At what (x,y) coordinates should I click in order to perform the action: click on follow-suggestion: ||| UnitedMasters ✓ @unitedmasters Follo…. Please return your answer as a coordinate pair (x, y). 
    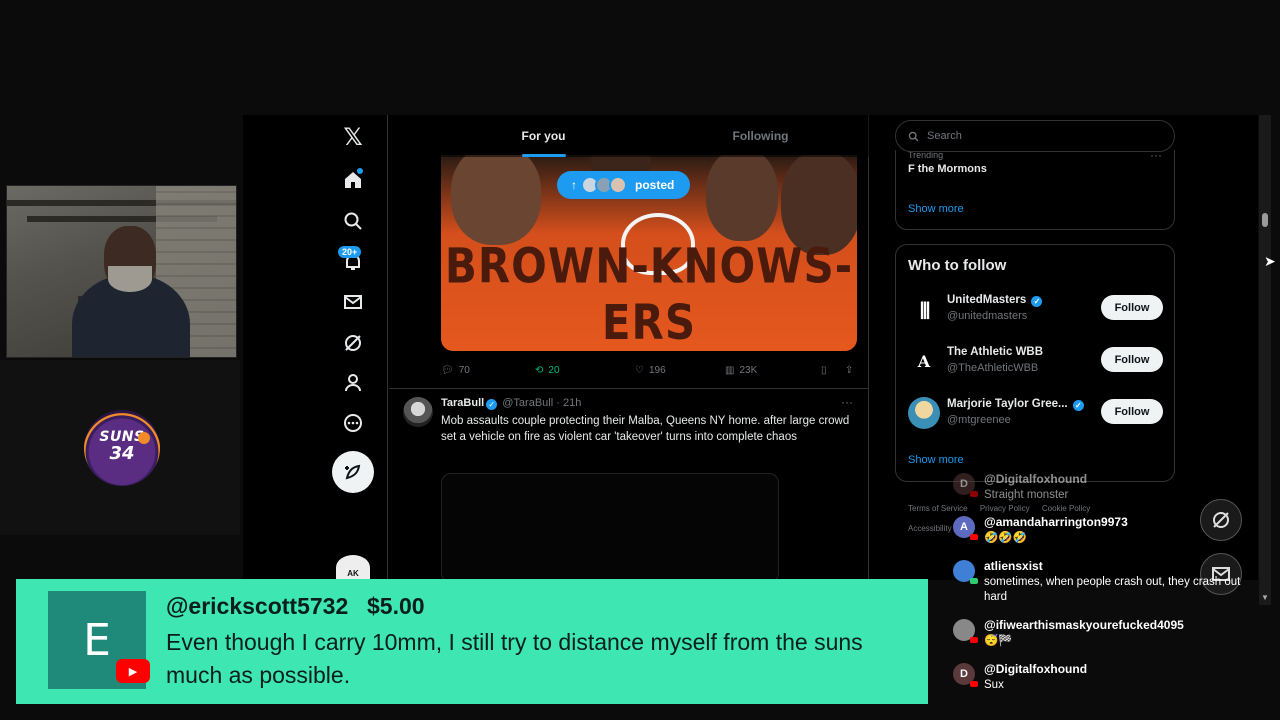
    Looking at the image, I should click on (1036, 309).